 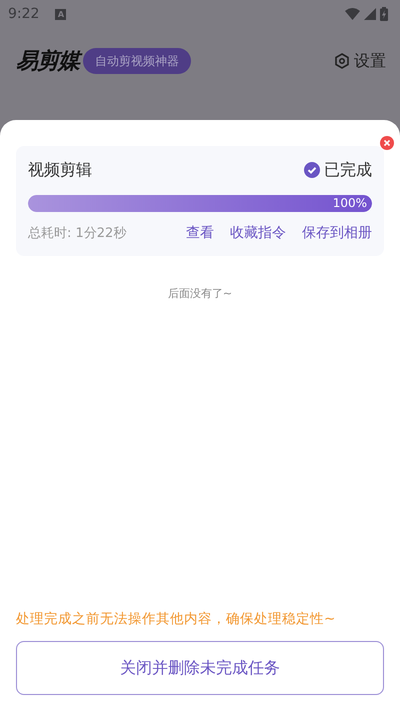 What do you see at coordinates (387, 143) in the screenshot?
I see `close-icon` at bounding box center [387, 143].